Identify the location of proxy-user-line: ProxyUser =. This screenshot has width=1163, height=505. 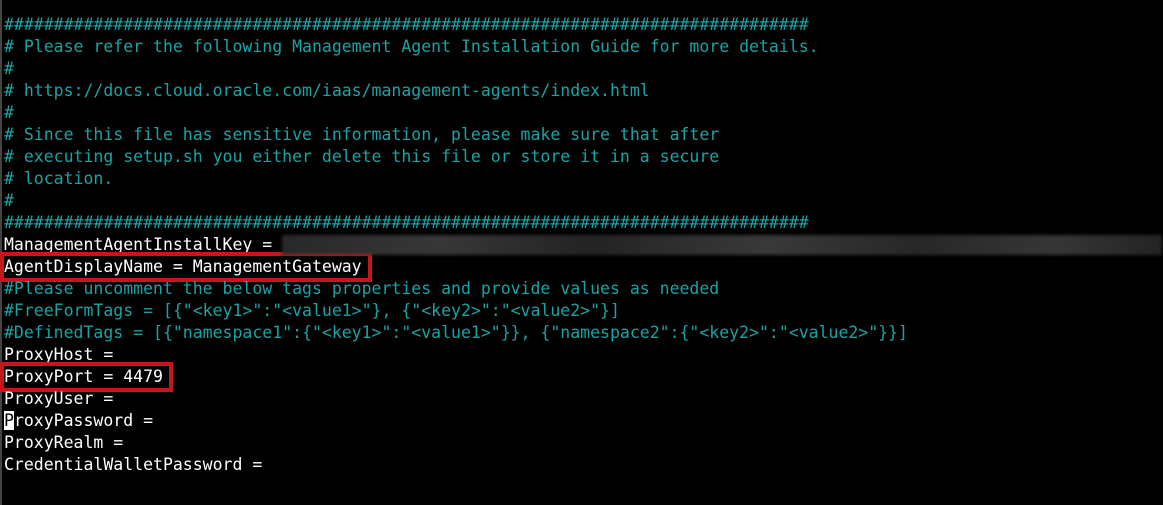
(59, 398).